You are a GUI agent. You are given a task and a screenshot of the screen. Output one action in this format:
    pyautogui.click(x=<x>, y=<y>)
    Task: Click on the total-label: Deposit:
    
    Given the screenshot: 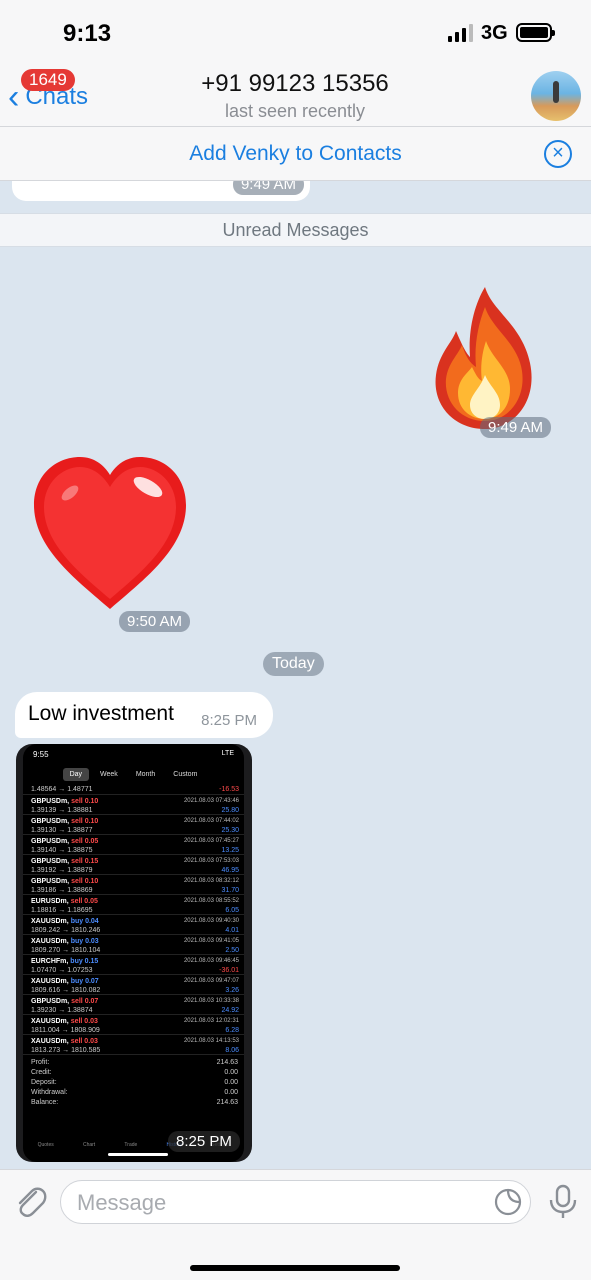 What is the action you would take?
    pyautogui.click(x=44, y=1082)
    